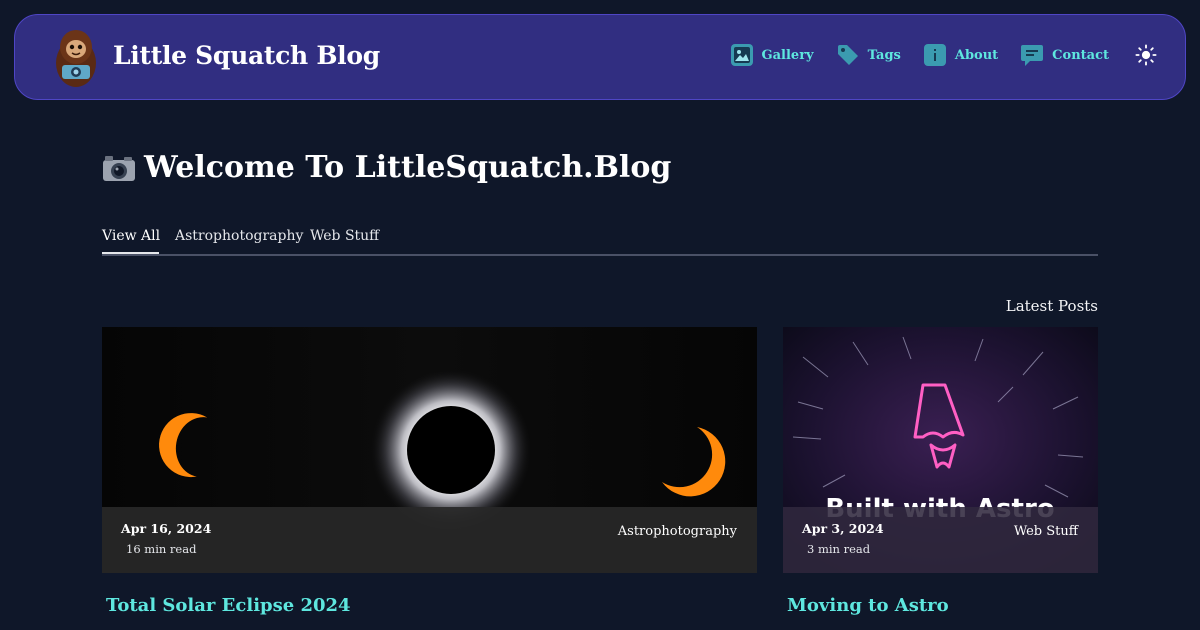 The width and height of the screenshot is (1200, 630). I want to click on sun-icon, so click(1146, 55).